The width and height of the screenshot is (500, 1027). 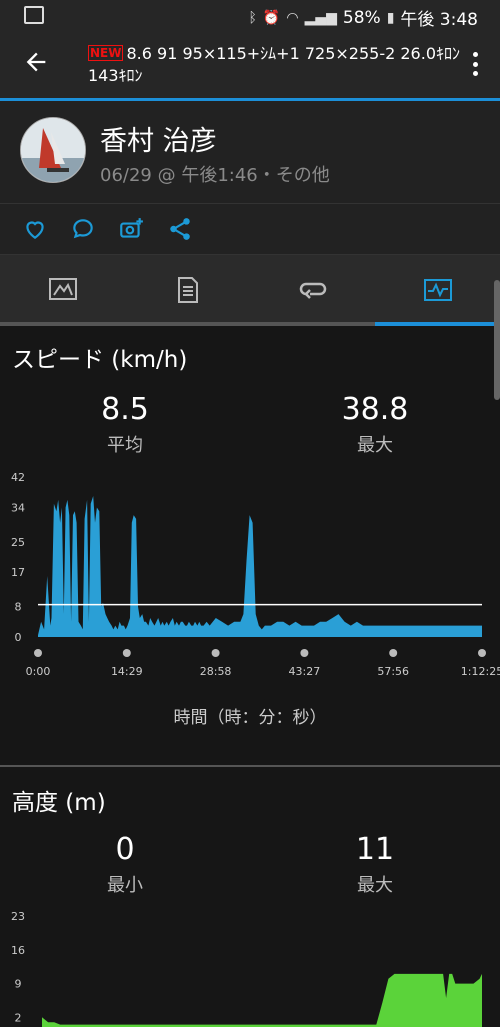 What do you see at coordinates (18, 984) in the screenshot?
I see `y-tick-label: 9` at bounding box center [18, 984].